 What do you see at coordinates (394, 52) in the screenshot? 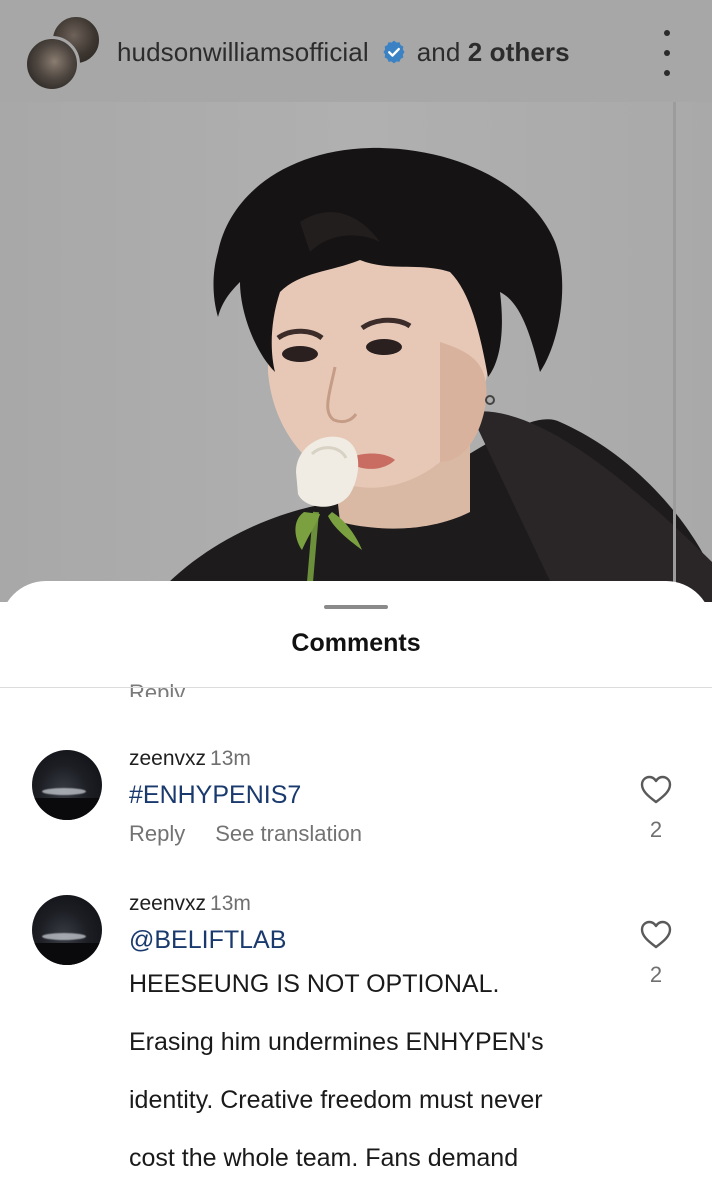
I see `verified-badge-icon` at bounding box center [394, 52].